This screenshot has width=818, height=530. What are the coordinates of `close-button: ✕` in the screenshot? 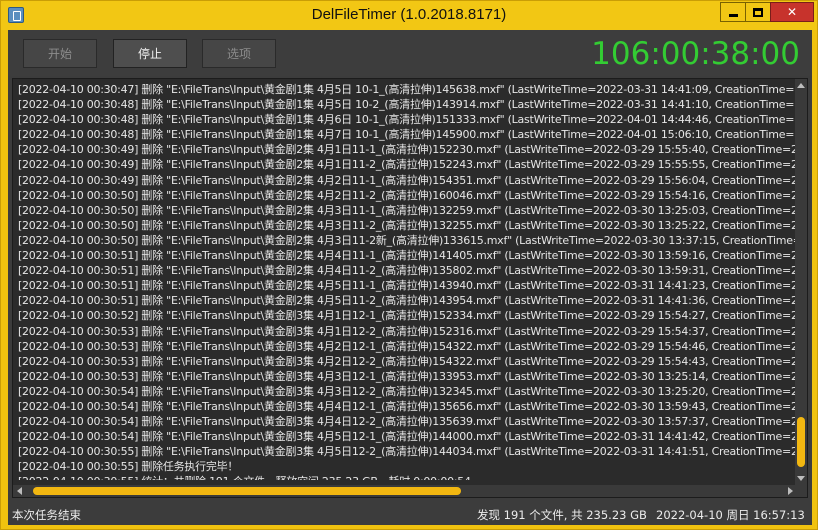 It's located at (792, 12).